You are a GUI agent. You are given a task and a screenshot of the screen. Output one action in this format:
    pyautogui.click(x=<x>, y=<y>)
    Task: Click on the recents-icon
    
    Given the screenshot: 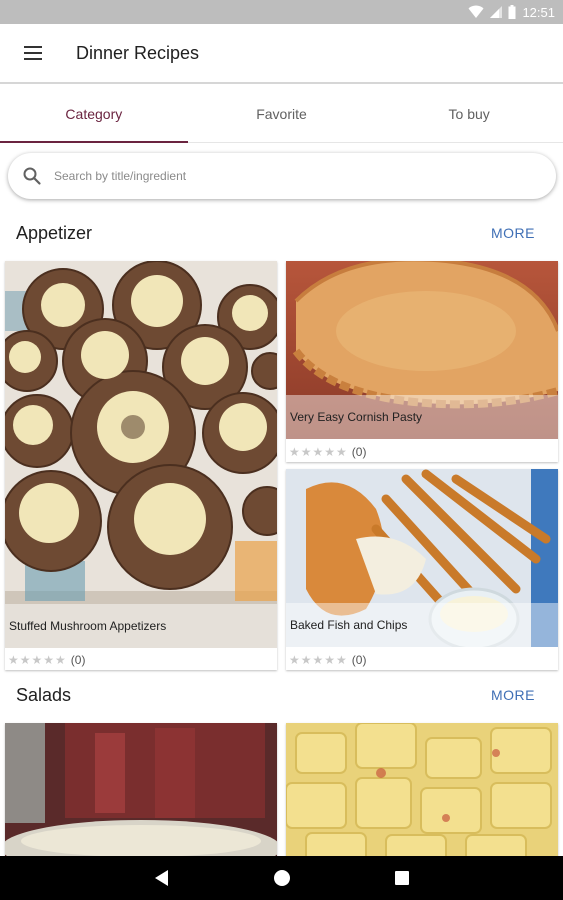 What is the action you would take?
    pyautogui.click(x=402, y=878)
    